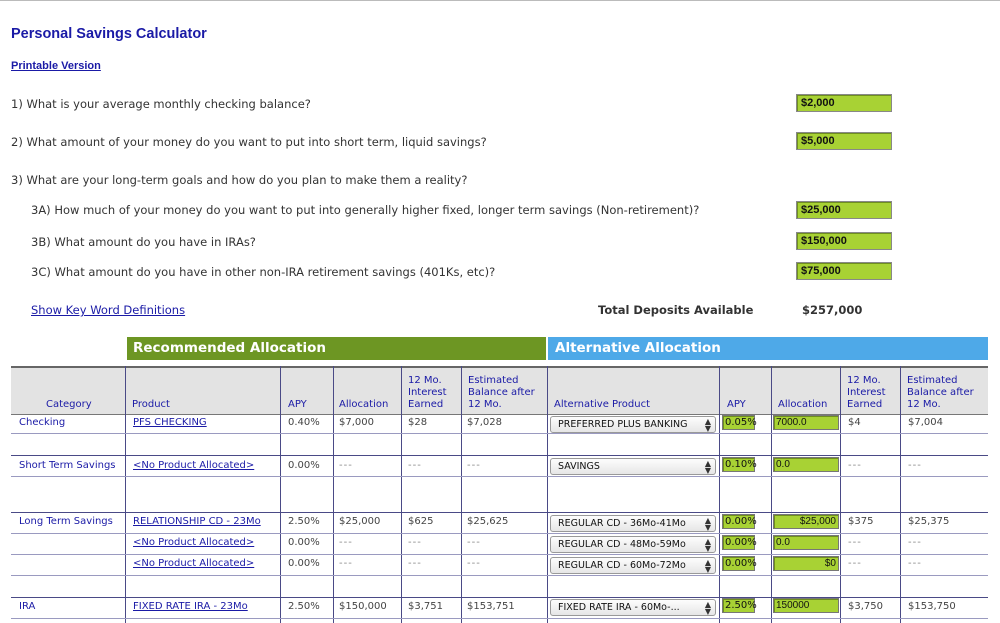 The image size is (1000, 623). I want to click on product-link: FIXED RATE IRA - 23Mo, so click(190, 606).